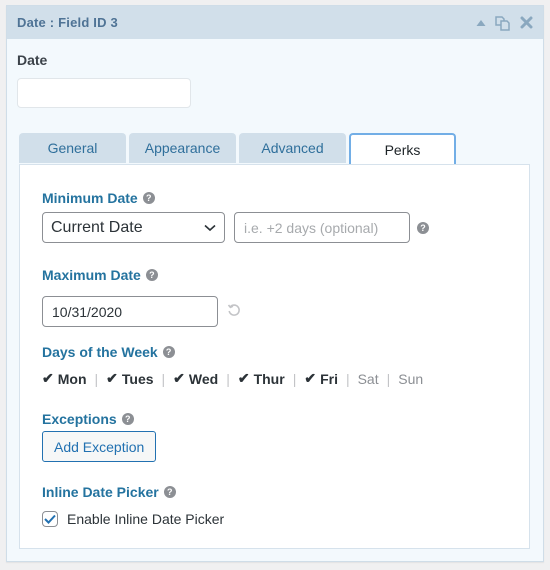 Image resolution: width=550 pixels, height=570 pixels. Describe the element at coordinates (410, 379) in the screenshot. I see `day-toggle-sun: Sun` at that location.